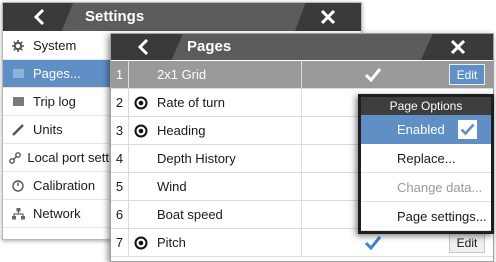 This screenshot has width=496, height=262. What do you see at coordinates (181, 130) in the screenshot?
I see `page-name: Heading` at bounding box center [181, 130].